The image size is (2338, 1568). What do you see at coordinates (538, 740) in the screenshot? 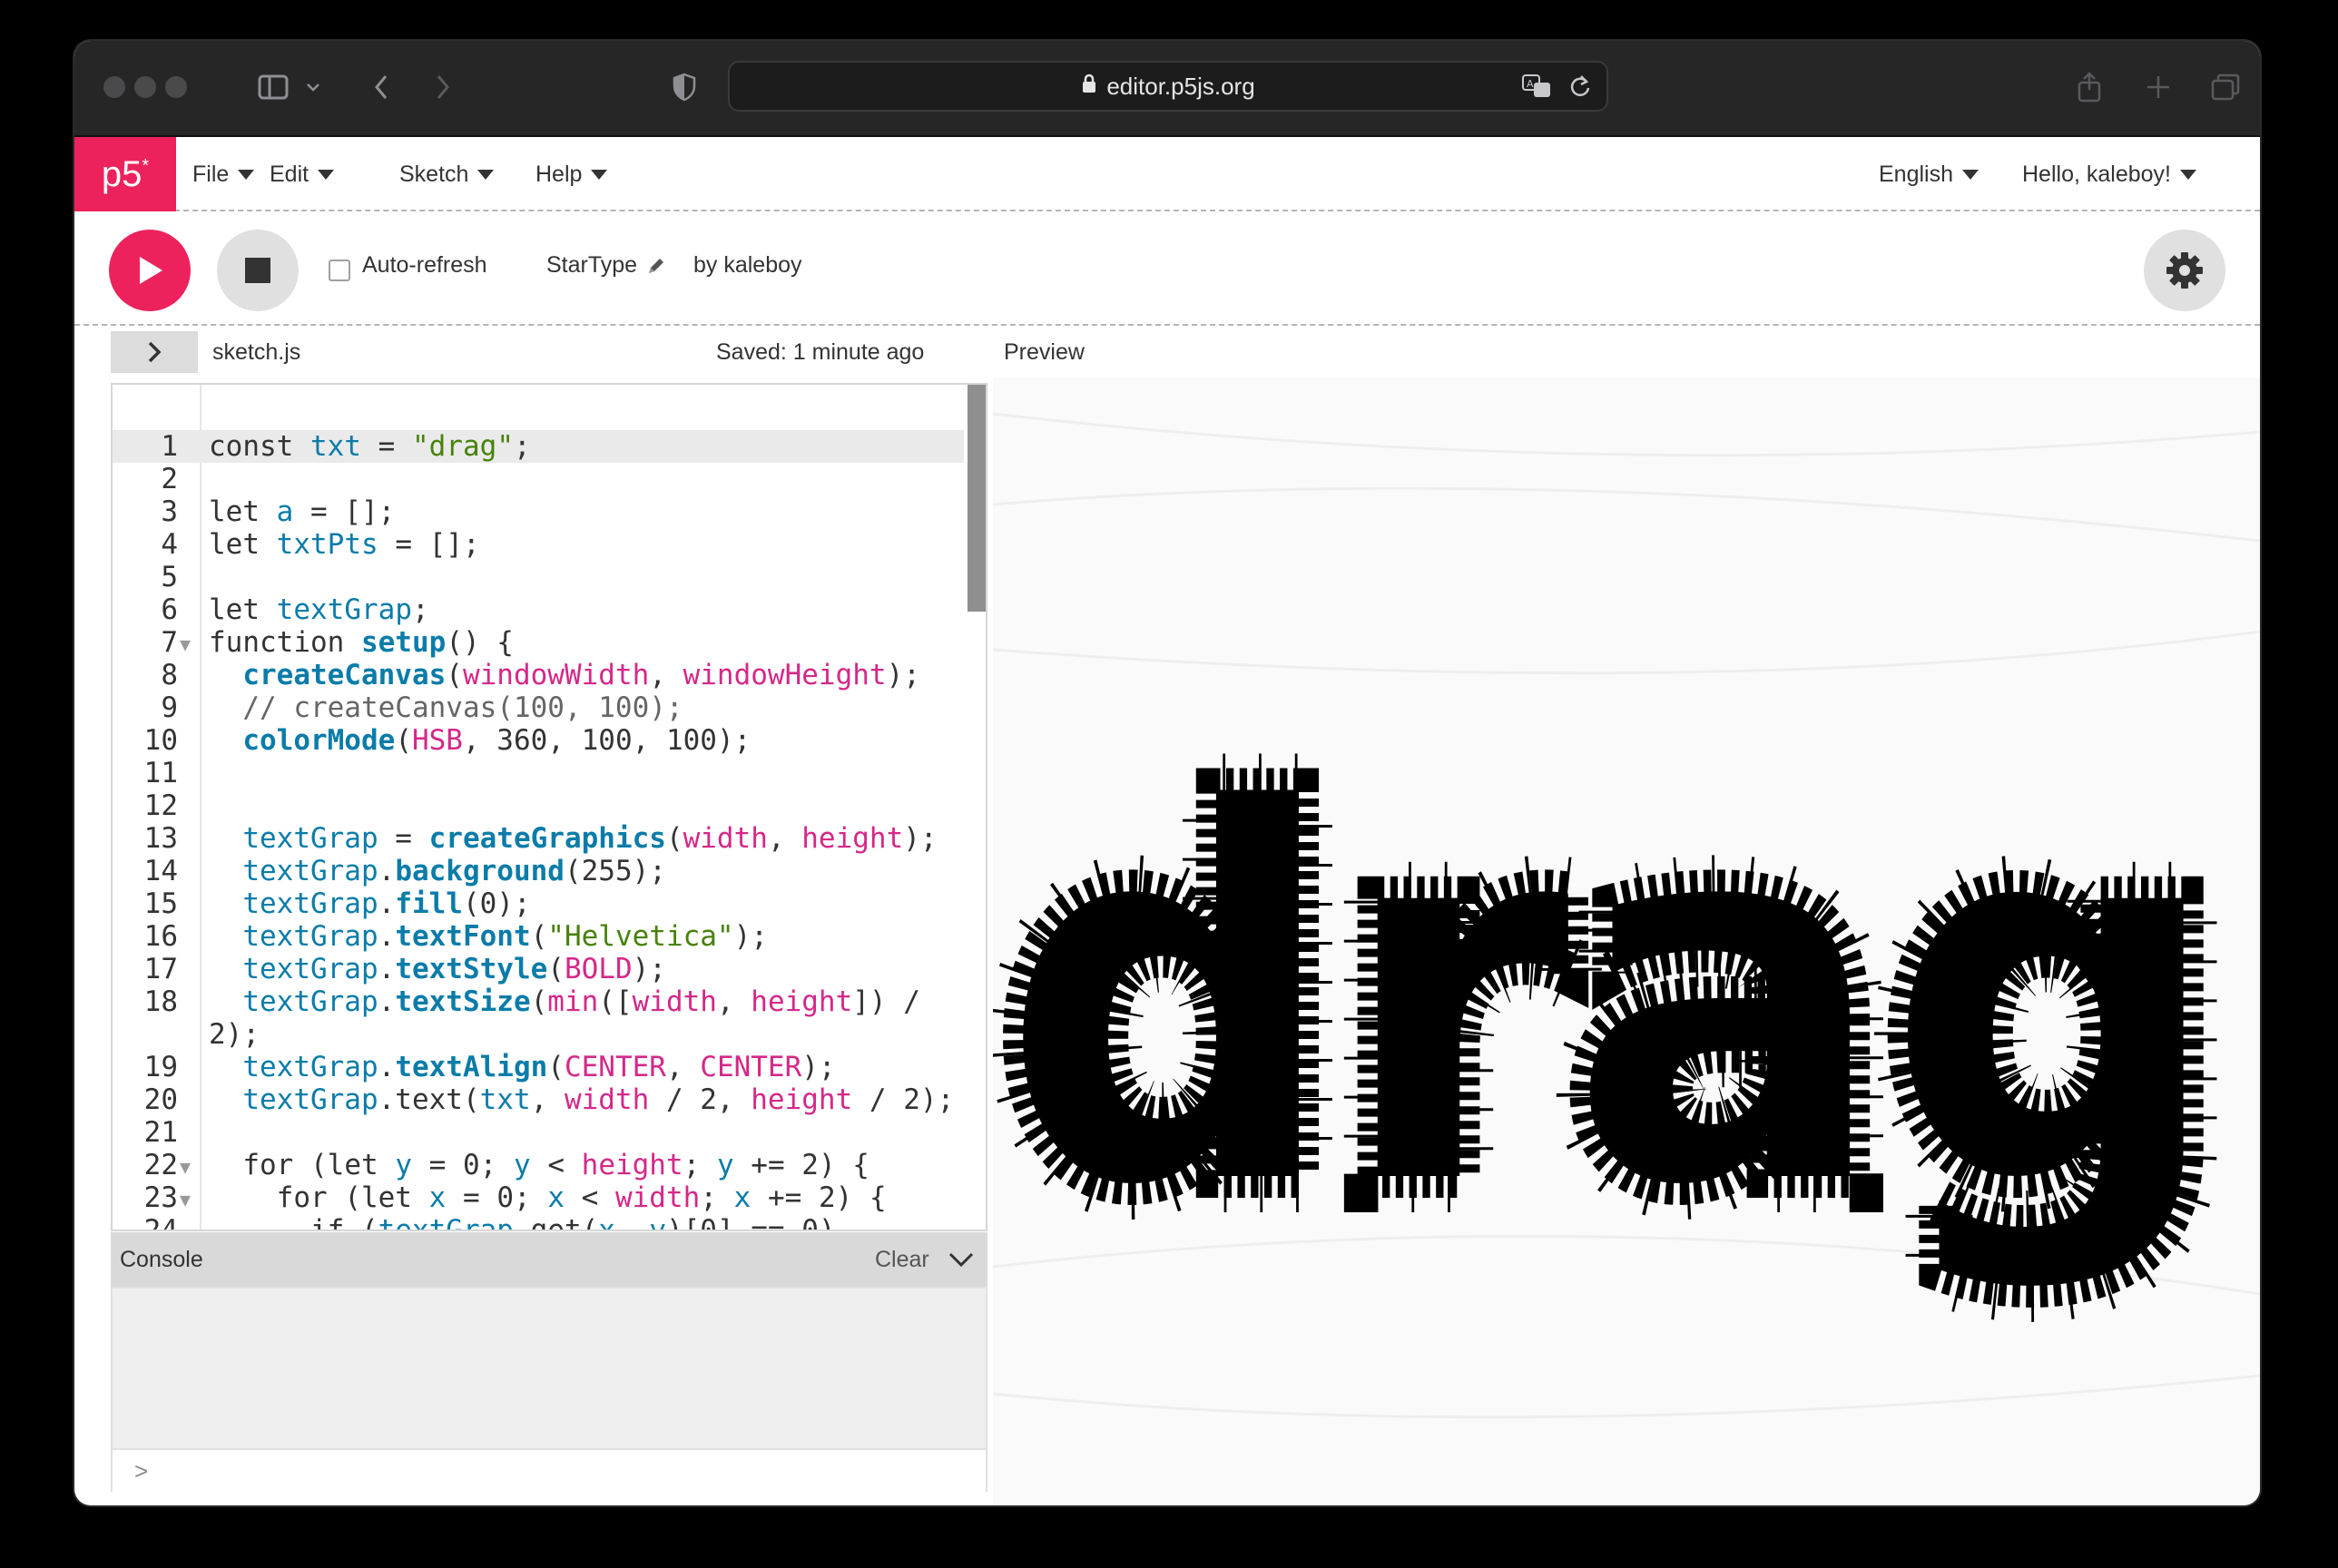
I see `code-line: 10 colorMode(HSB, 360, 100, 100);` at bounding box center [538, 740].